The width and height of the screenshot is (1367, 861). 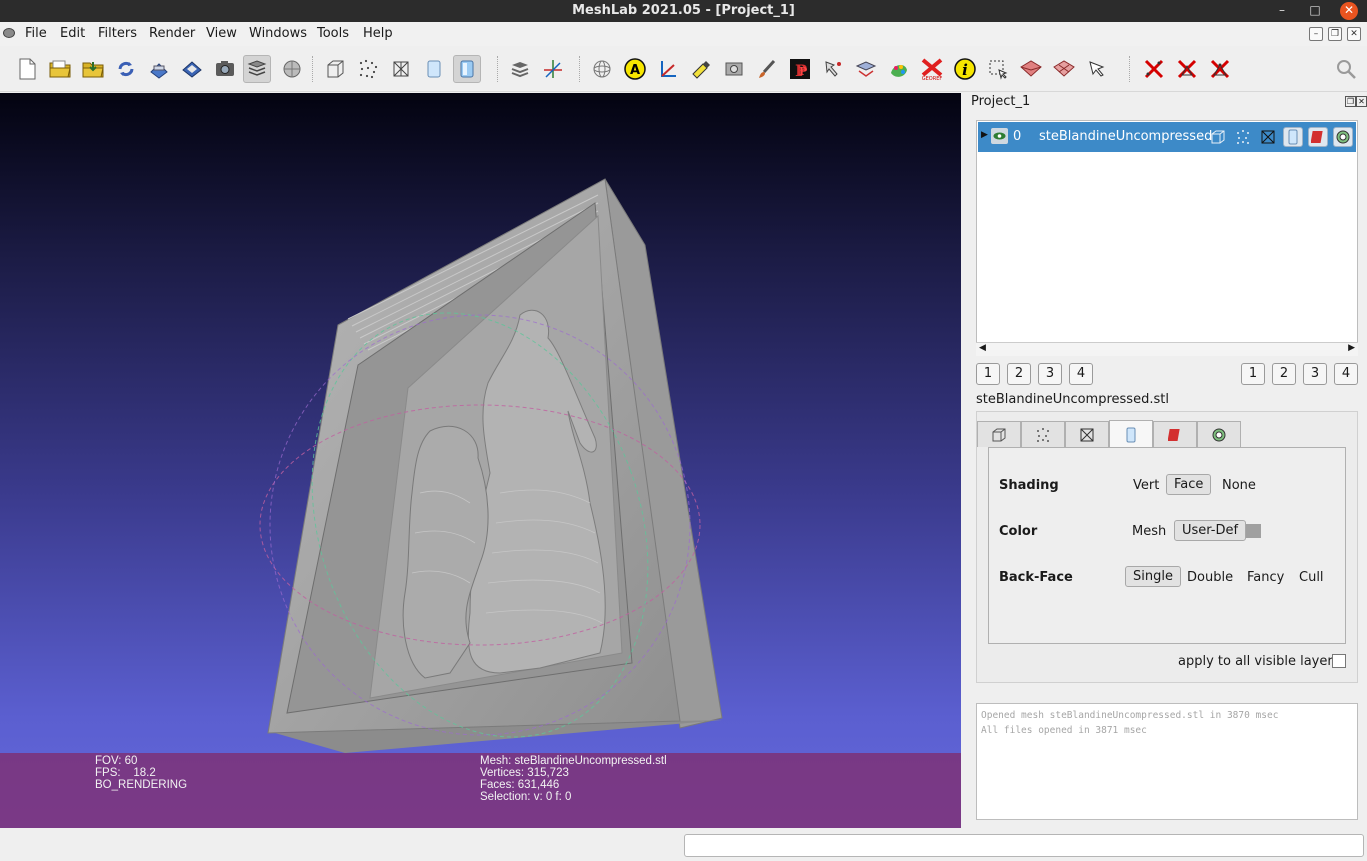 What do you see at coordinates (1125, 136) in the screenshot?
I see `layer-name: steBlandineUncompressed` at bounding box center [1125, 136].